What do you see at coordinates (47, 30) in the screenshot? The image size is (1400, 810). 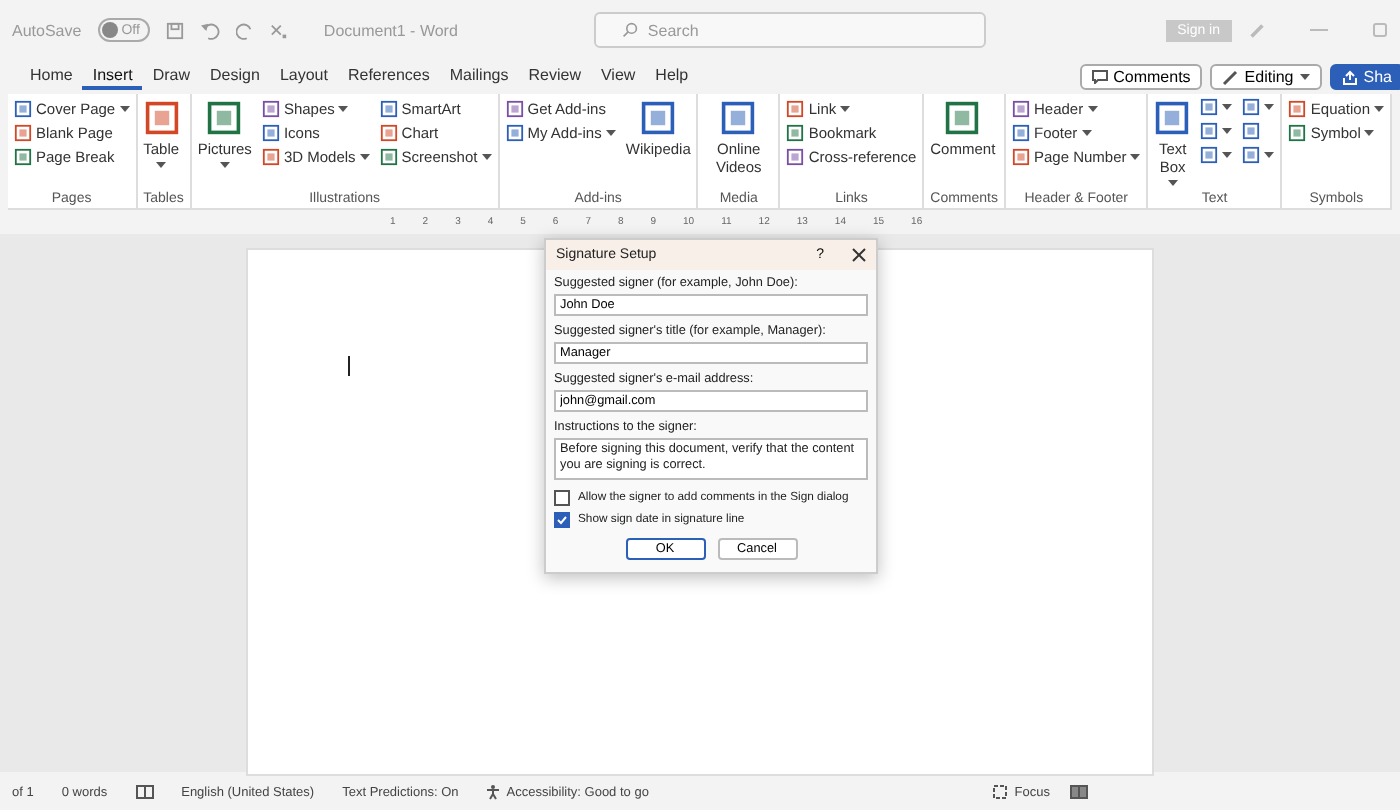 I see `autosave-label: AutoSave` at bounding box center [47, 30].